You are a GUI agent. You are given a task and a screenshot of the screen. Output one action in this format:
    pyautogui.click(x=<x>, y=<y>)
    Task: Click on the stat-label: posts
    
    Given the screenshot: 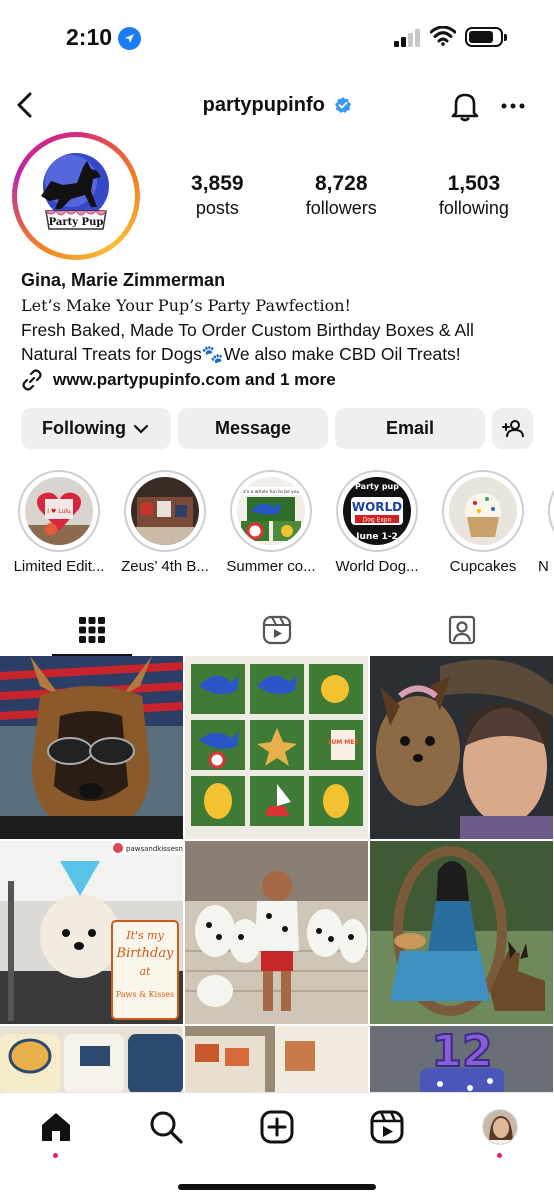 What is the action you would take?
    pyautogui.click(x=217, y=208)
    